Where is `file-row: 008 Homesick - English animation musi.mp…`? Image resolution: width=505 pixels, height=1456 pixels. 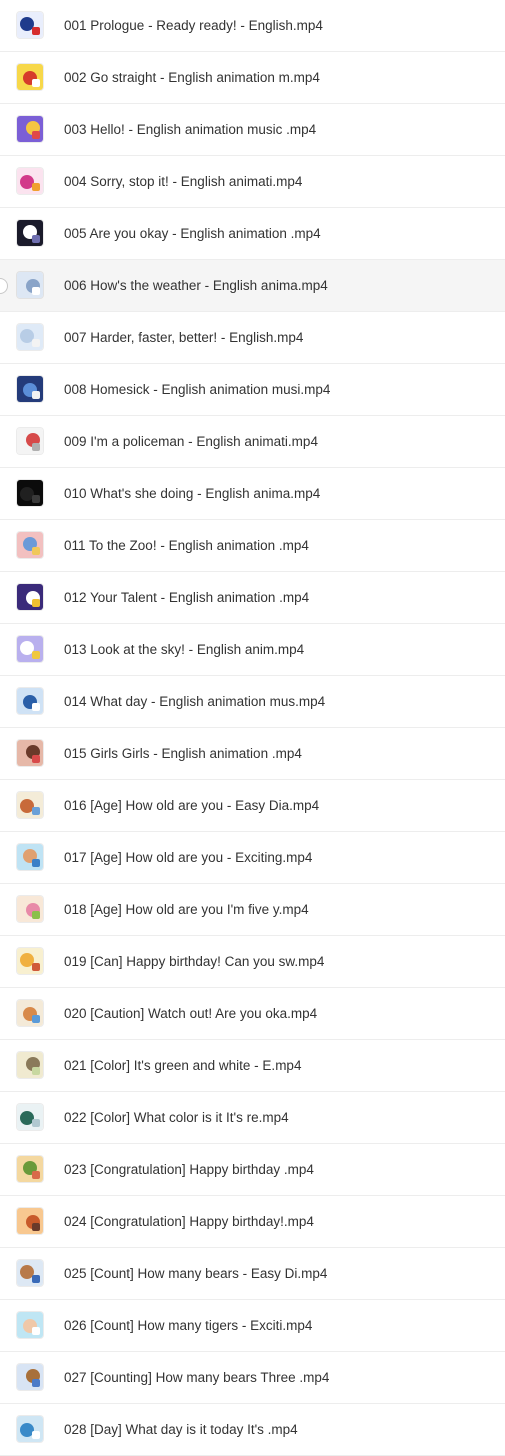 file-row: 008 Homesick - English animation musi.mp… is located at coordinates (252, 390).